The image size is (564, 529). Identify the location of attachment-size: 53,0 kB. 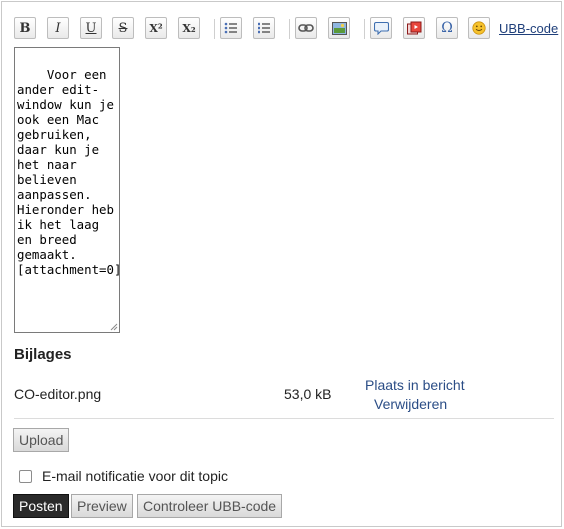
(308, 394).